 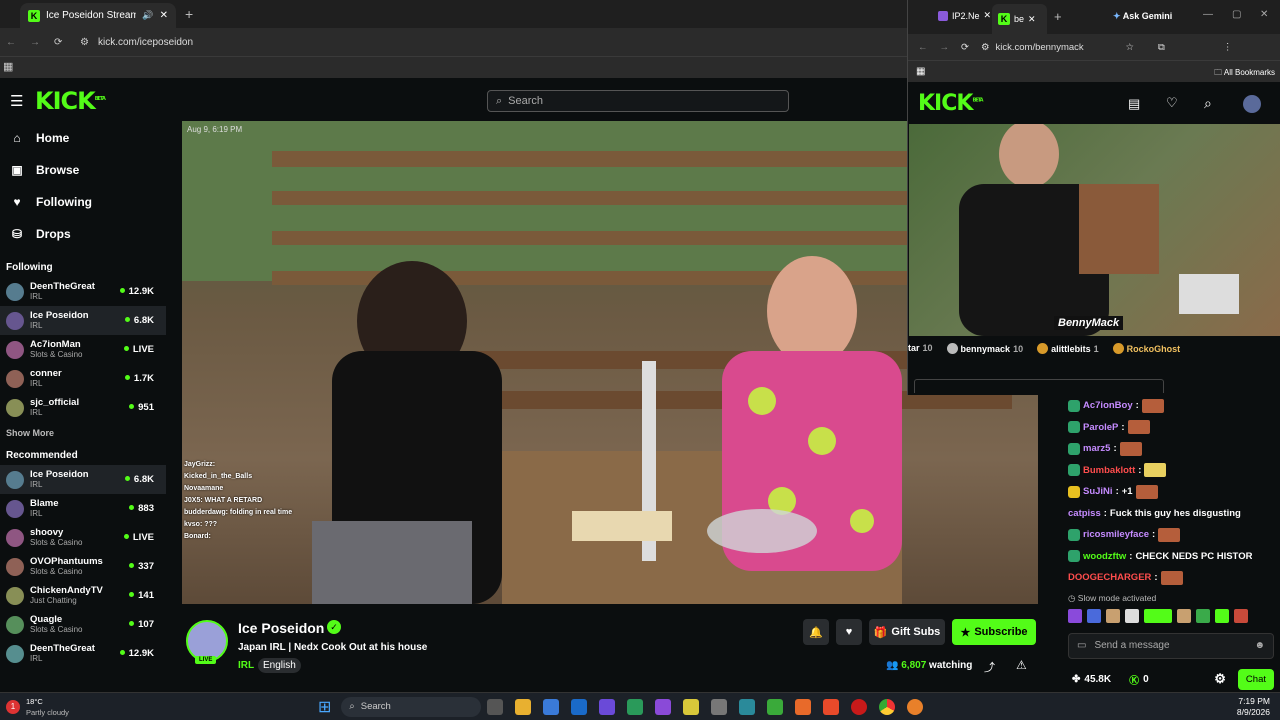 What do you see at coordinates (1172, 103) in the screenshot?
I see `heart-icon: ♡` at bounding box center [1172, 103].